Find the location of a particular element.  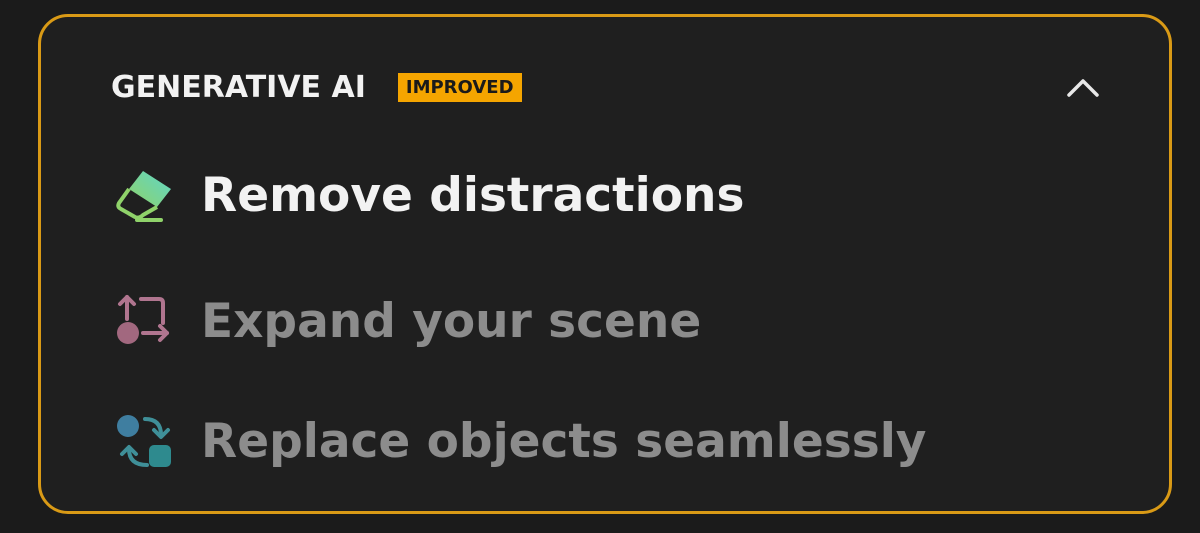

improved-badge: IMPROVED is located at coordinates (459, 87).